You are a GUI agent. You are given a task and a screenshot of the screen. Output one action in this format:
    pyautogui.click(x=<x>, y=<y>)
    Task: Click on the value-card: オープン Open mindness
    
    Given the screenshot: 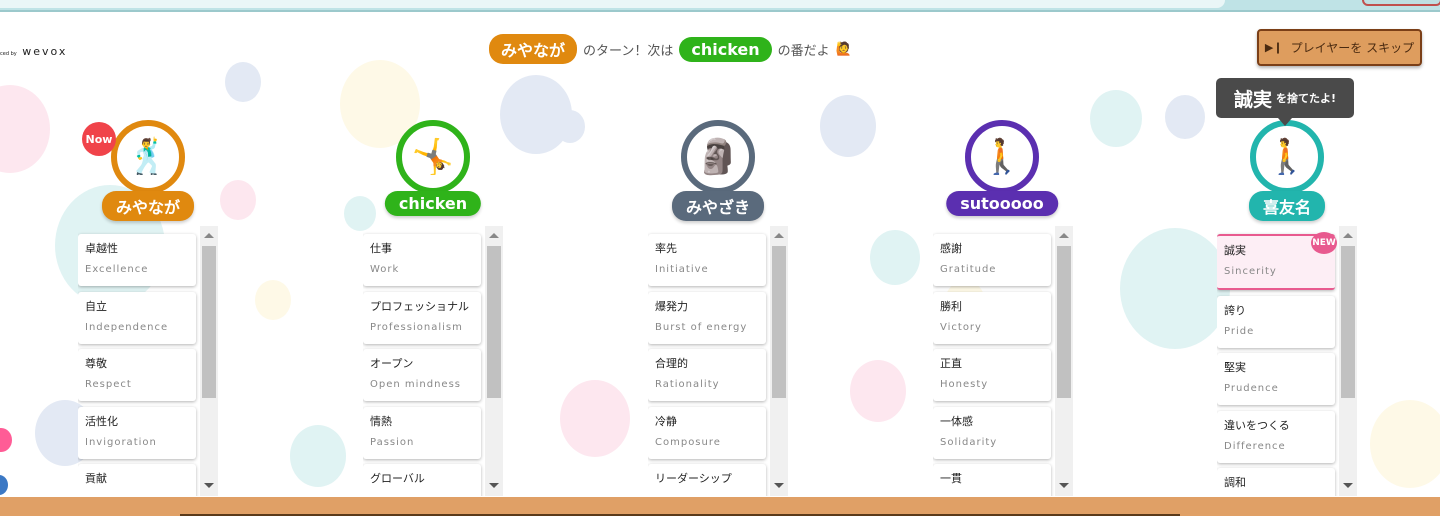 What is the action you would take?
    pyautogui.click(x=422, y=375)
    